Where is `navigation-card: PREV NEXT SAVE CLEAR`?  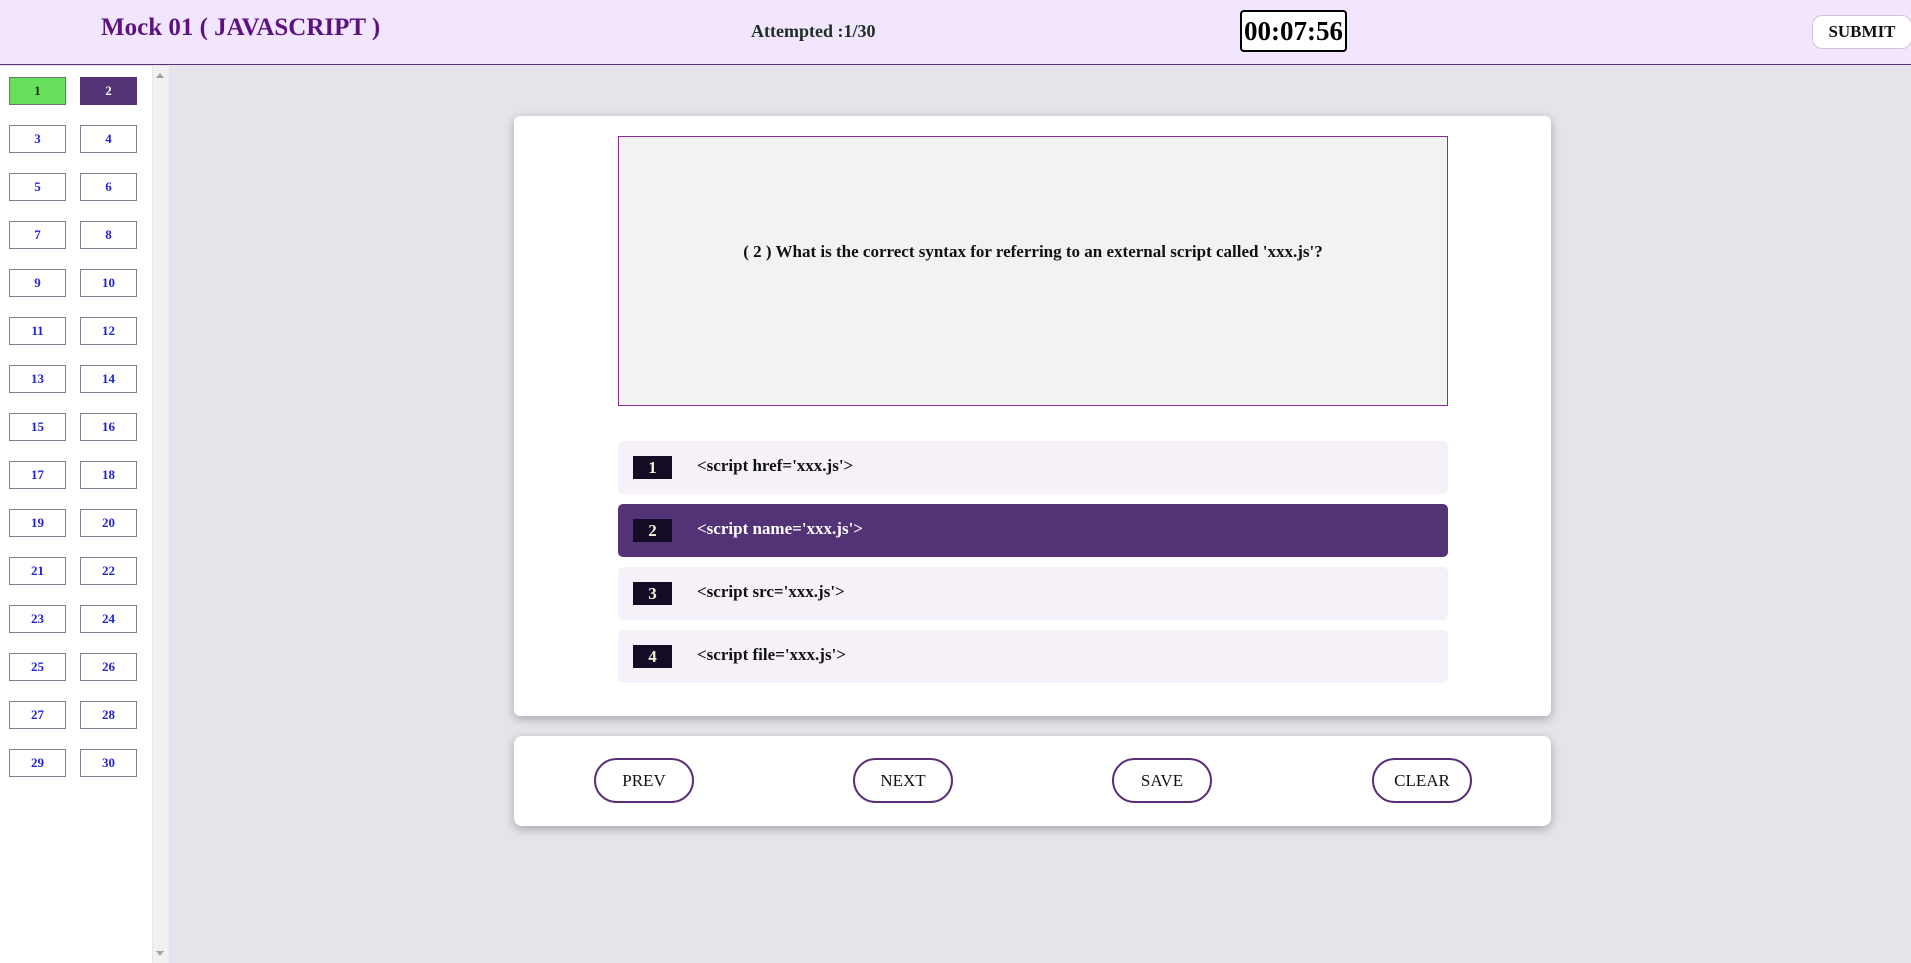
navigation-card: PREV NEXT SAVE CLEAR is located at coordinates (1032, 781).